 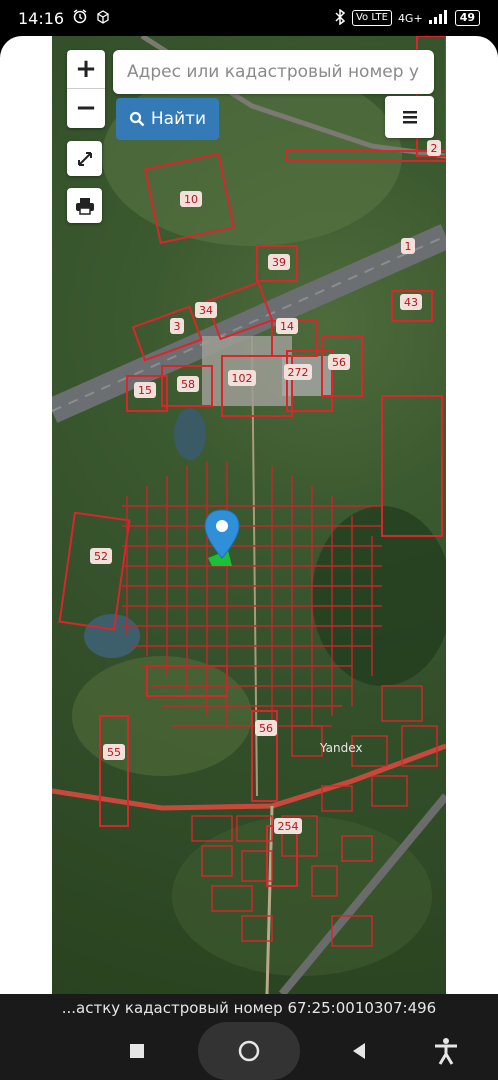 I want to click on find-button: Найти, so click(x=167, y=119).